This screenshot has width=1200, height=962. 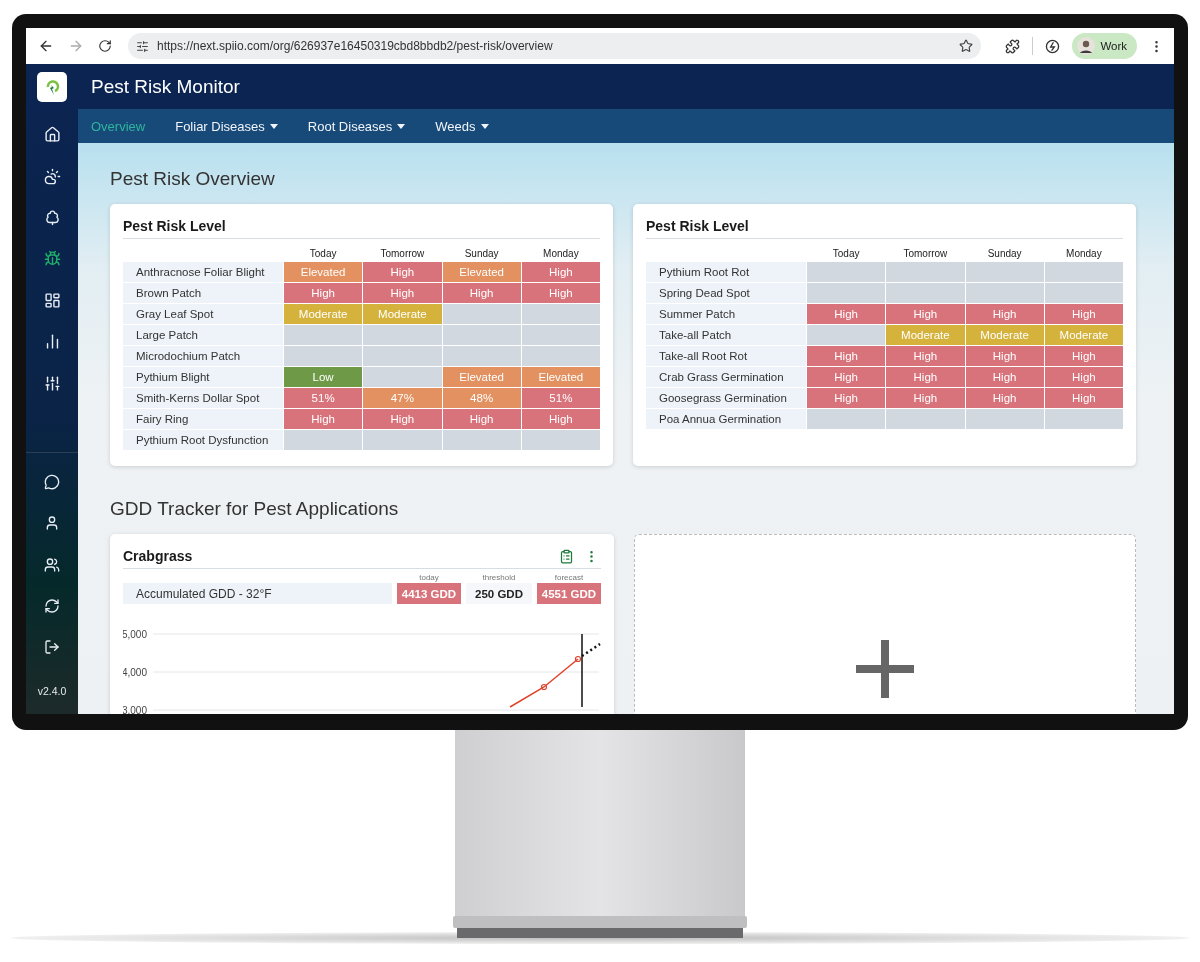 What do you see at coordinates (203, 419) in the screenshot?
I see `pest-name-cell: Fairy Ring` at bounding box center [203, 419].